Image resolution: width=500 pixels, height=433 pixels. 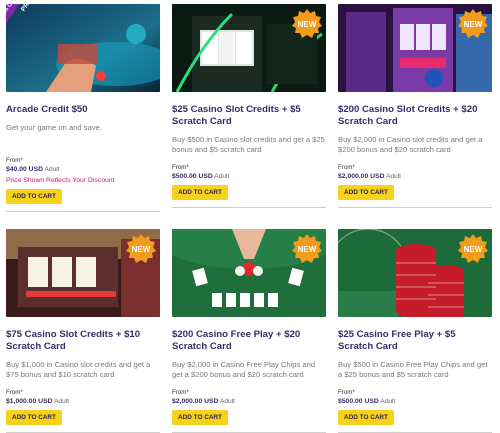 I want to click on product-description: Get your game on and save., so click(x=54, y=127).